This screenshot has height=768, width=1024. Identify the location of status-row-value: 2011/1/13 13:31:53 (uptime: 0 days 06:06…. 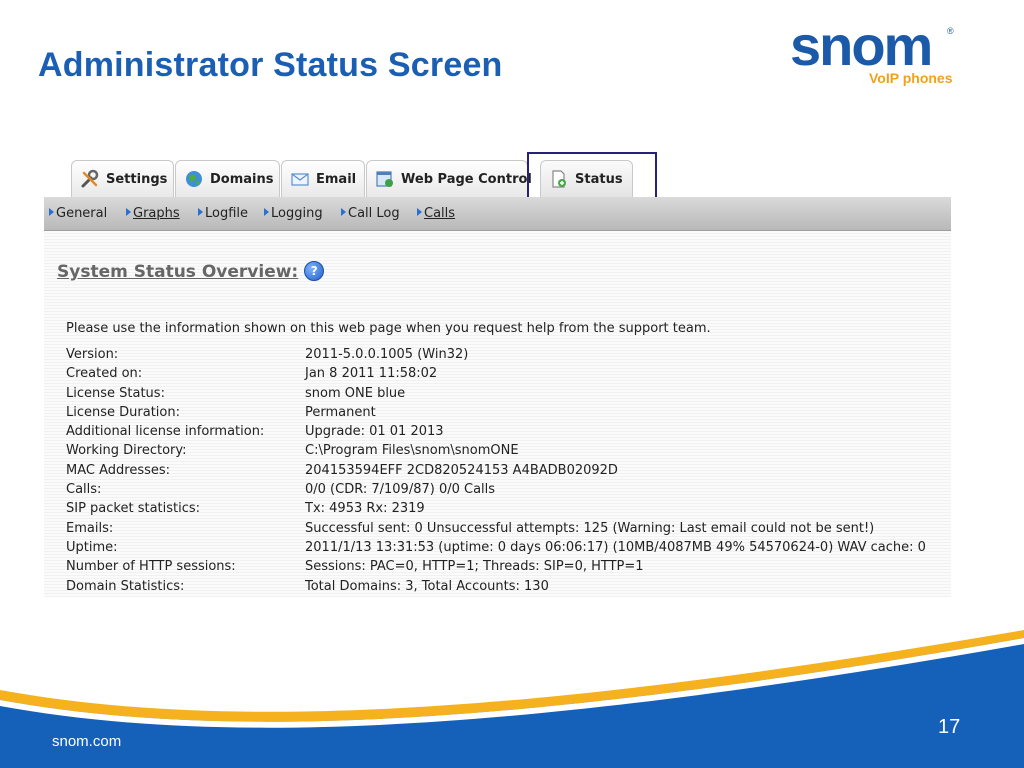
(615, 547).